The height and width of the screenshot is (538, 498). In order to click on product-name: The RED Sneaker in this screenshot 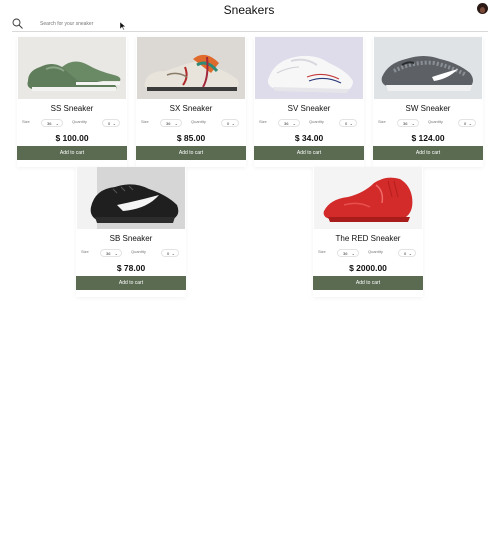, I will do `click(368, 238)`.